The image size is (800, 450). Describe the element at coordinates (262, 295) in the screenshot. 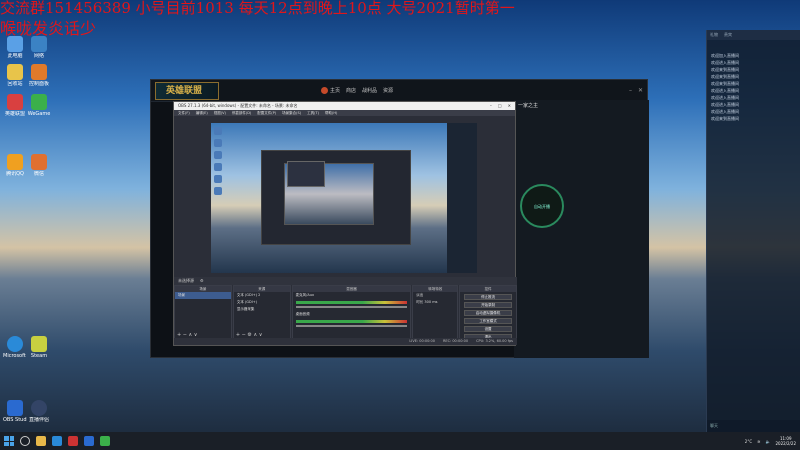

I see `source-item: 文本 (GDI+) 2` at that location.